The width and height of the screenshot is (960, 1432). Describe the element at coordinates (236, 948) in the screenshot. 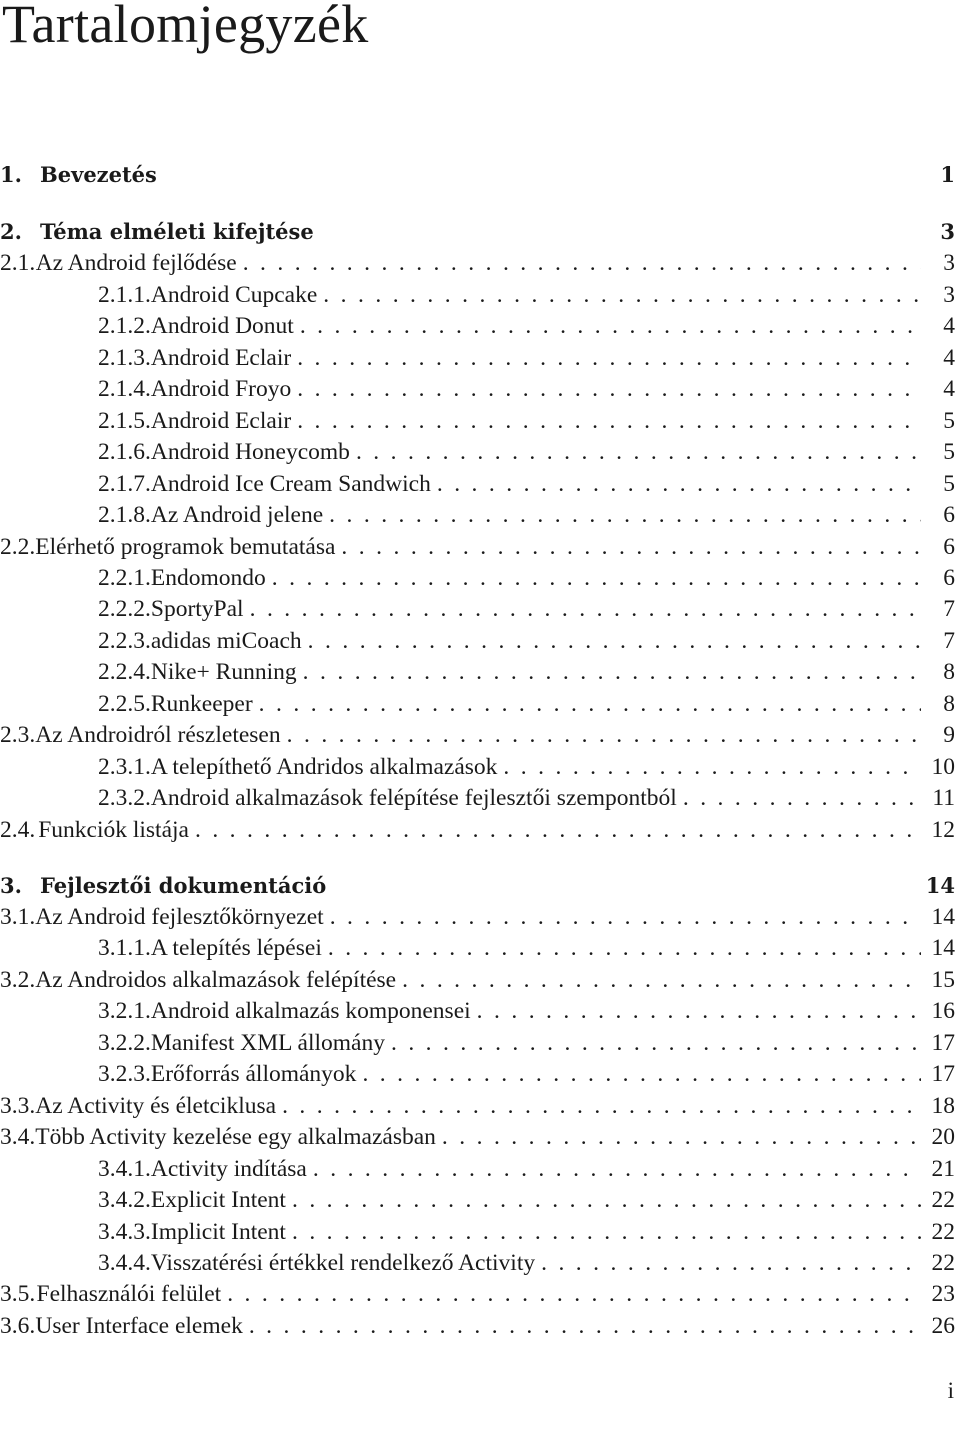

I see `toc-entry-title: A telepítés lépései` at that location.